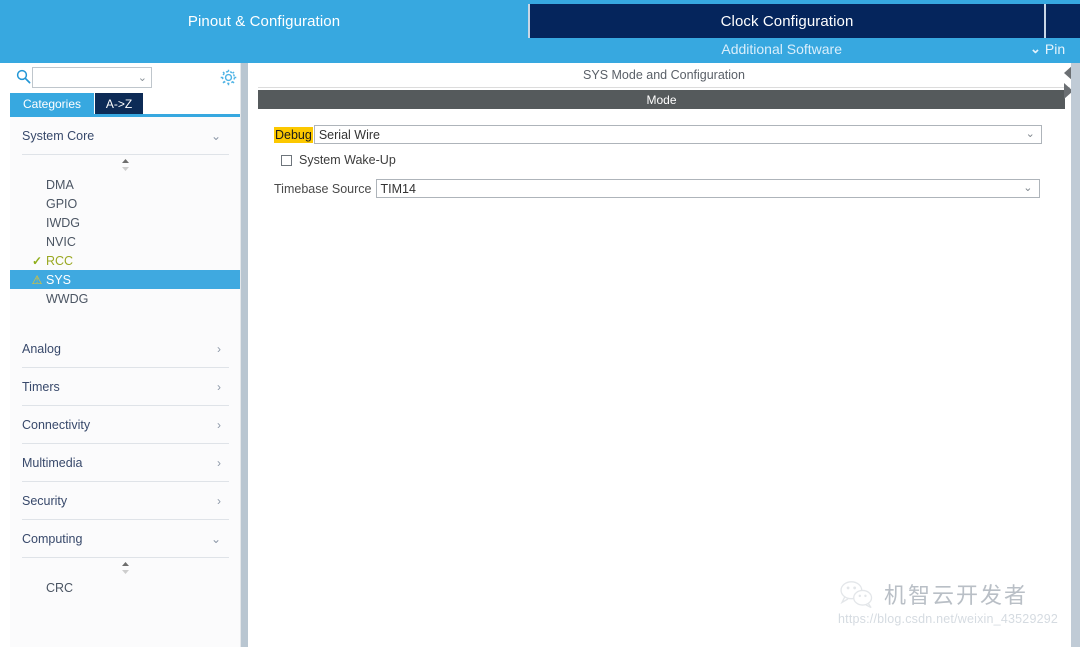 This screenshot has width=1080, height=647. Describe the element at coordinates (244, 355) in the screenshot. I see `sidebar-scrollbar` at that location.